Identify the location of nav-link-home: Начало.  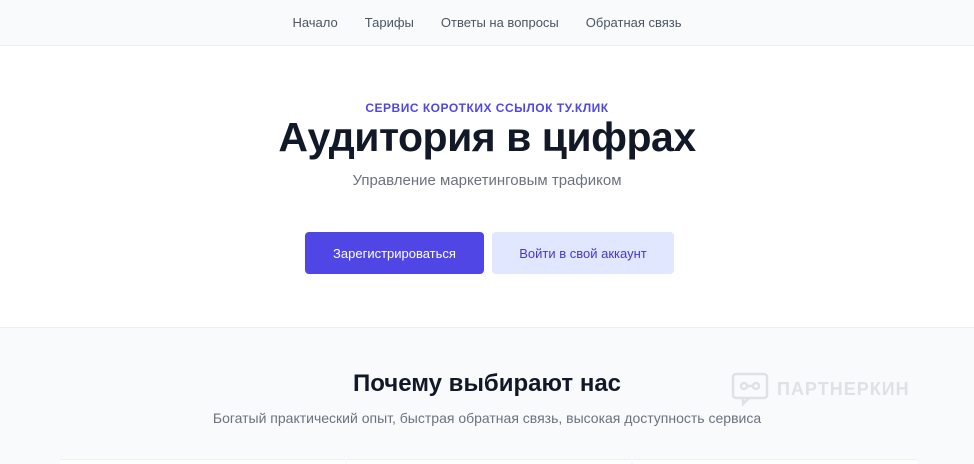
(314, 22).